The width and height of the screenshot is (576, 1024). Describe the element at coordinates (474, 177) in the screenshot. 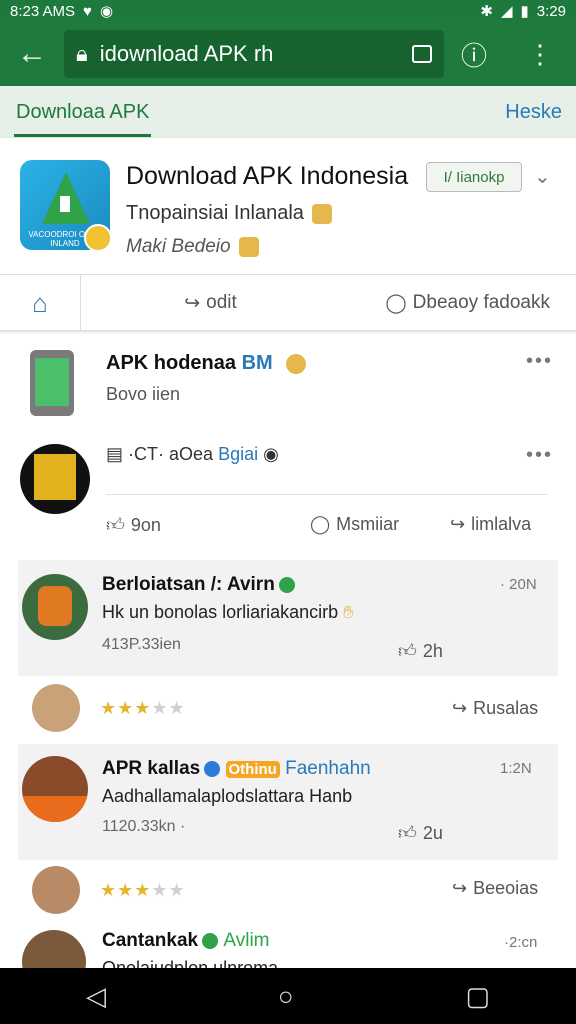

I see `follow-button: I/ Iianokp` at that location.